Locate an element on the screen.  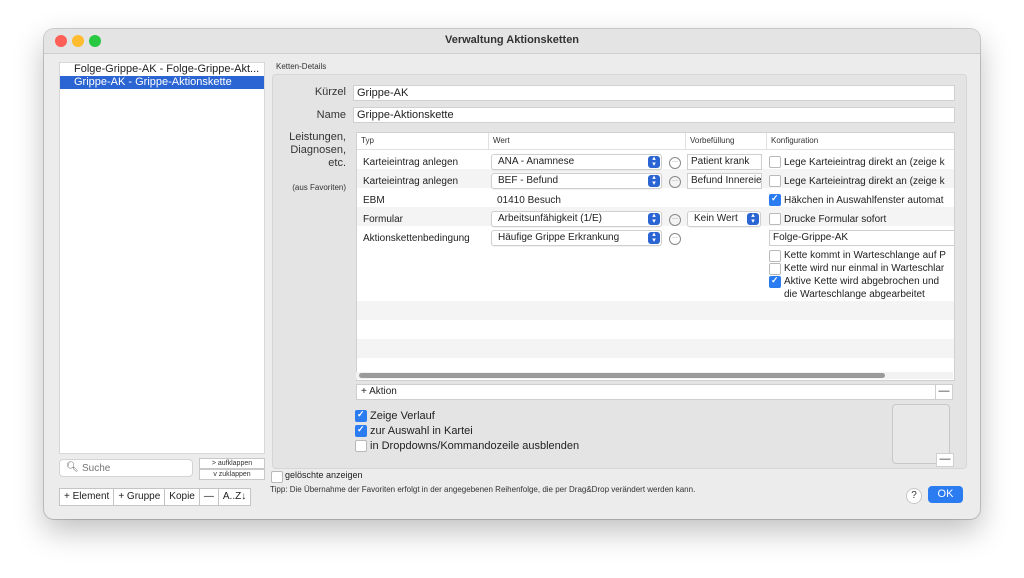
condition-option-1-label: Kette kommt in Warteschlange auf P is located at coordinates (865, 255).